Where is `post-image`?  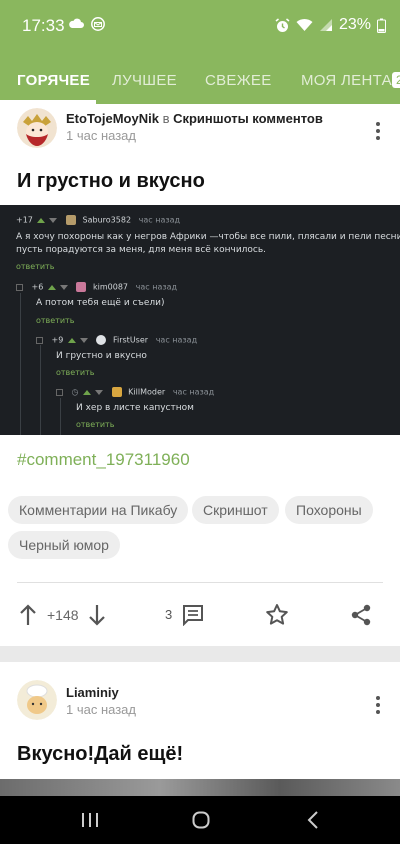 post-image is located at coordinates (200, 788).